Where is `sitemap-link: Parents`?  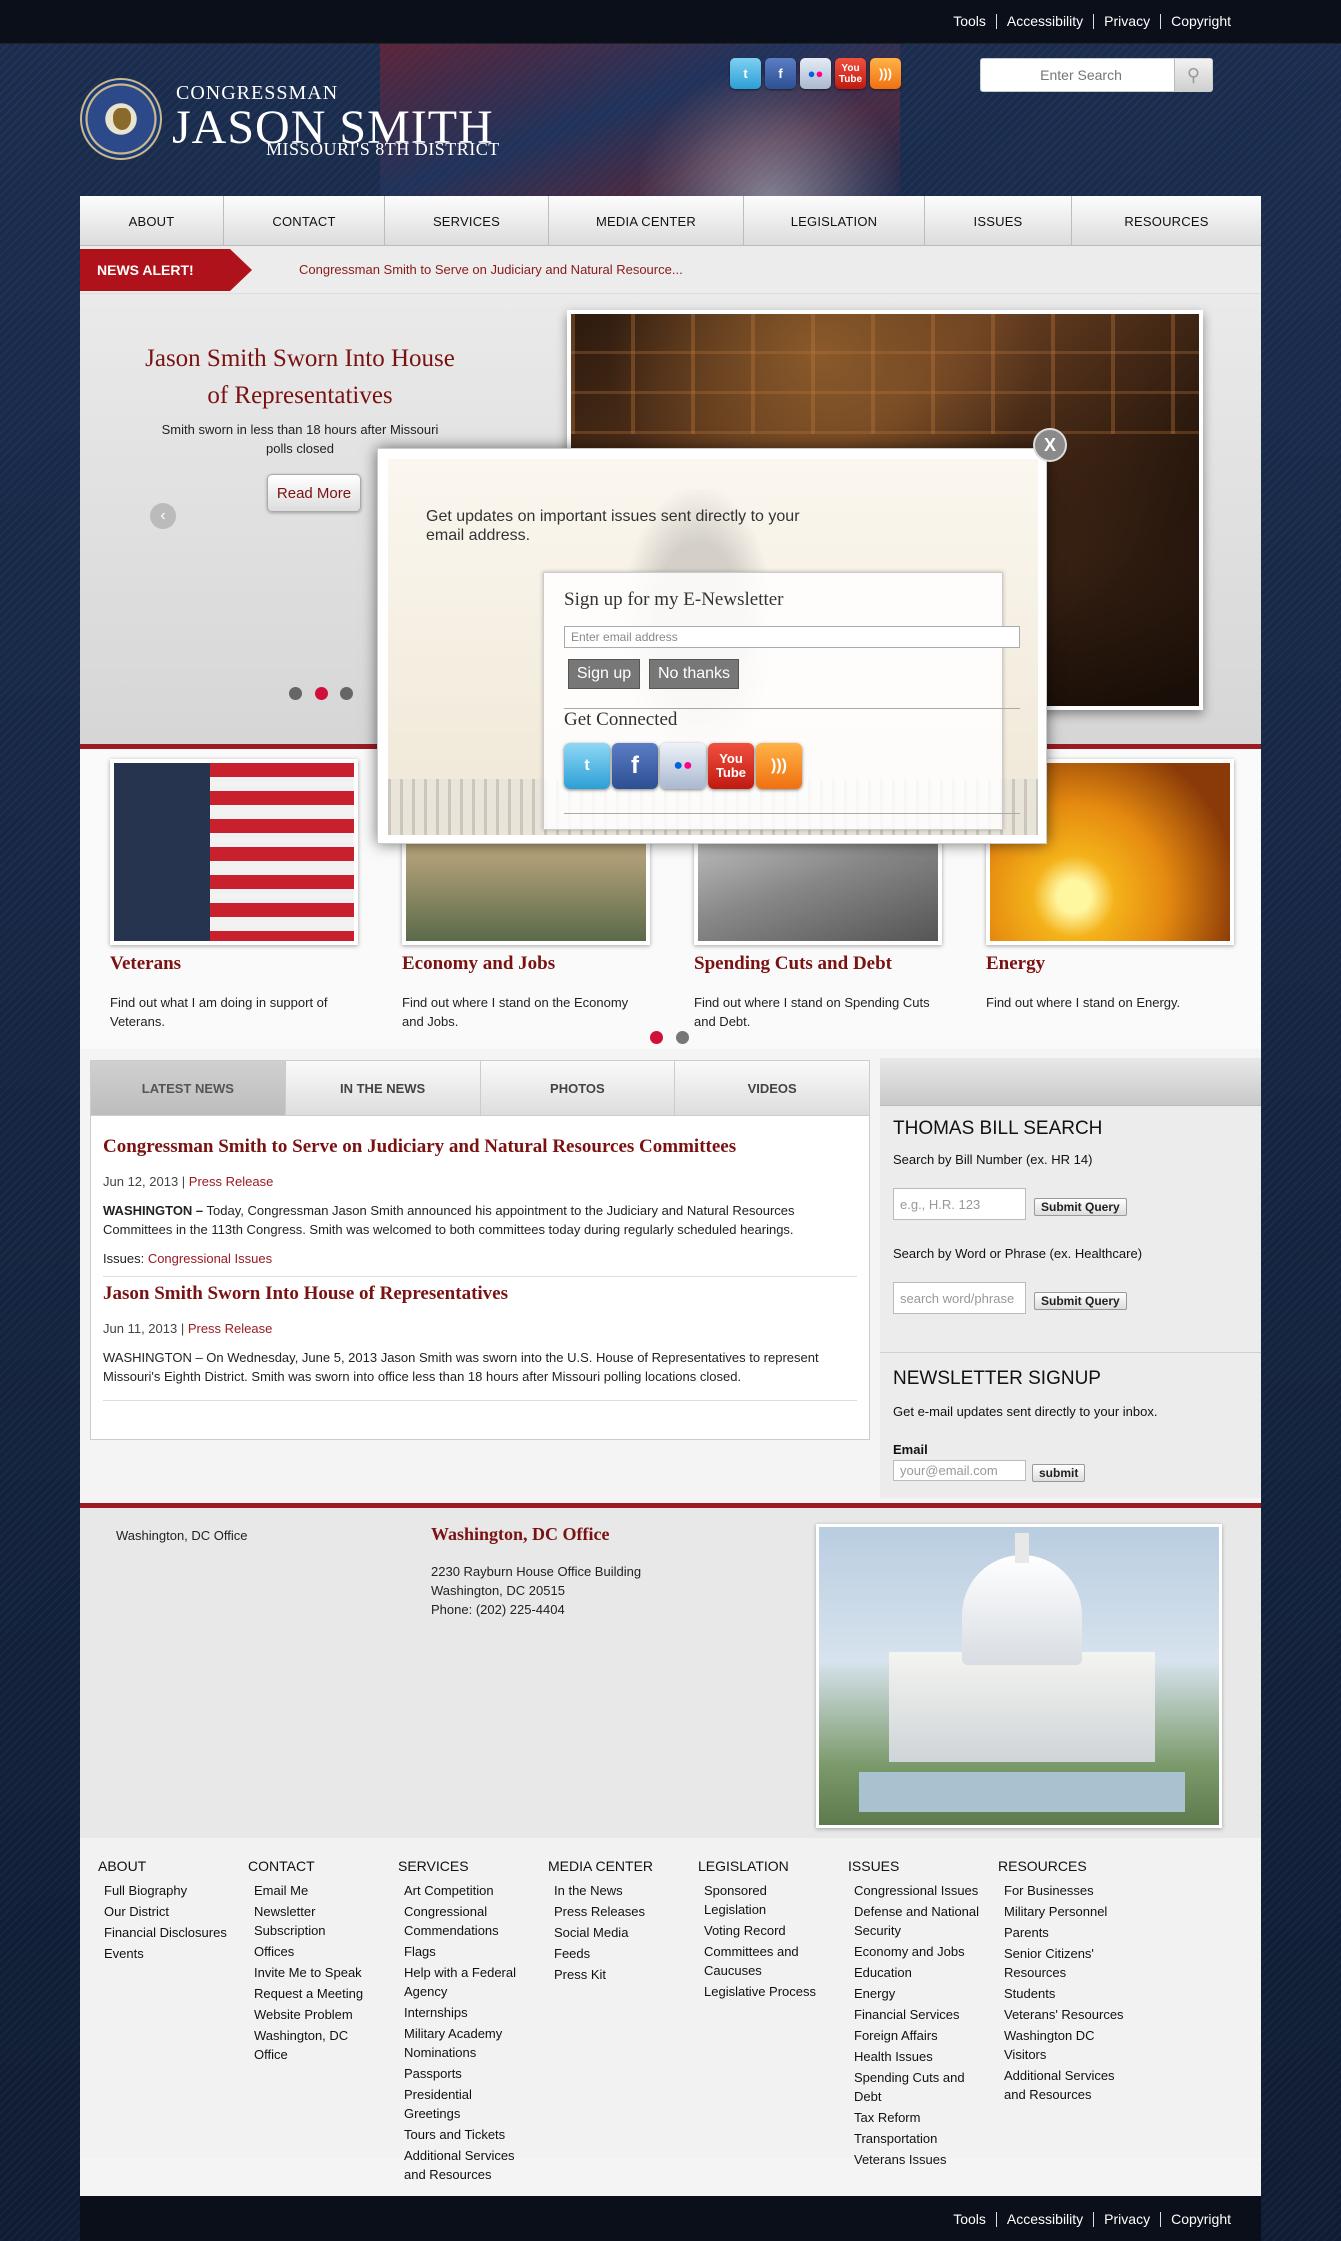 sitemap-link: Parents is located at coordinates (1068, 1932).